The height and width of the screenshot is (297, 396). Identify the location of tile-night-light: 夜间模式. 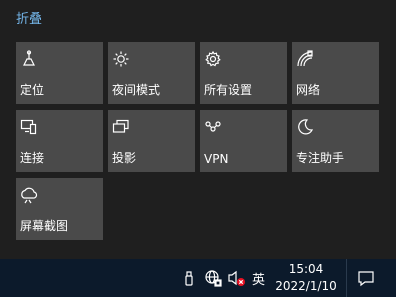
(151, 73).